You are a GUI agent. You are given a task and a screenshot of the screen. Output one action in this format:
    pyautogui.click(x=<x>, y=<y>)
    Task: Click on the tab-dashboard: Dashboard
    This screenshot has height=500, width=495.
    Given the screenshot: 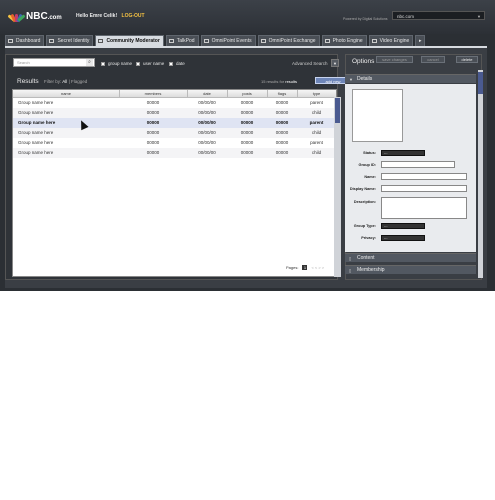 What is the action you would take?
    pyautogui.click(x=25, y=40)
    